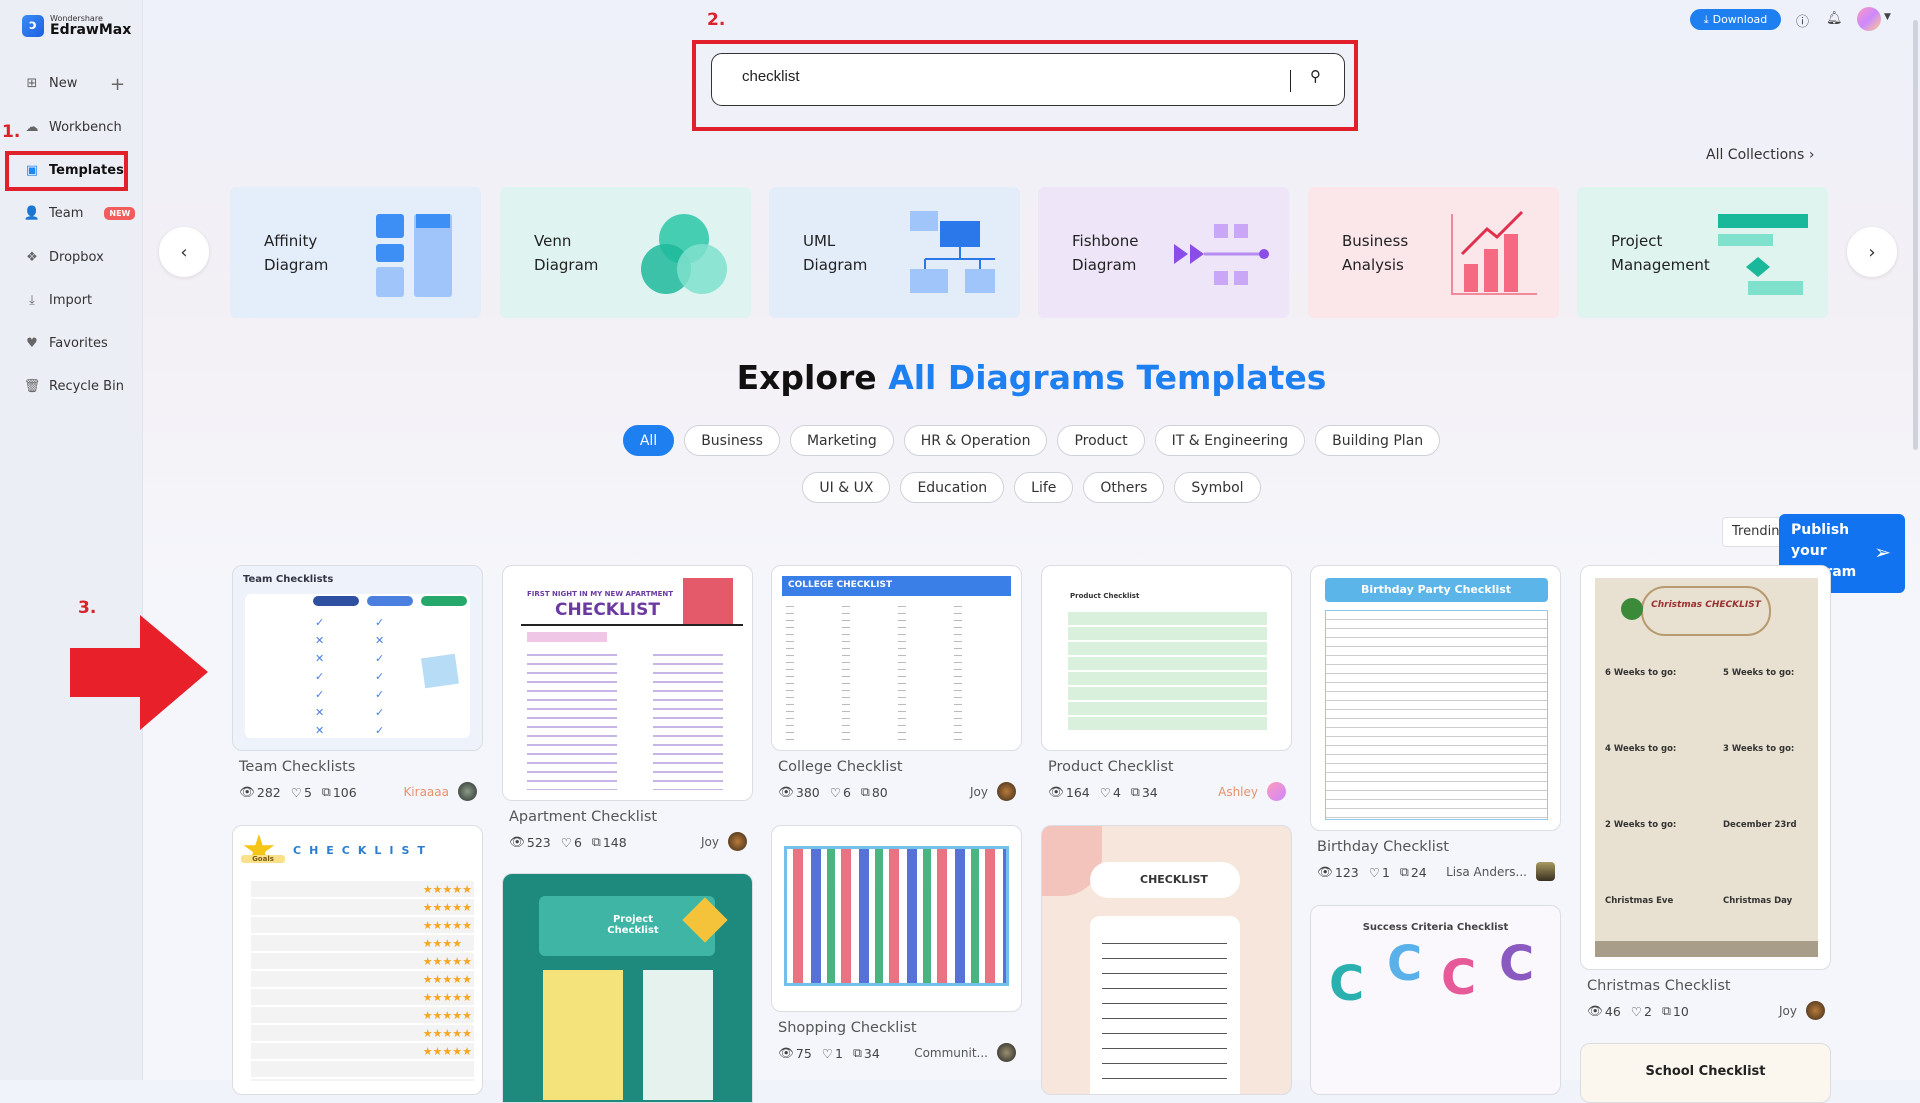 The width and height of the screenshot is (1920, 1103). What do you see at coordinates (1869, 19) in the screenshot?
I see `user-avatar` at bounding box center [1869, 19].